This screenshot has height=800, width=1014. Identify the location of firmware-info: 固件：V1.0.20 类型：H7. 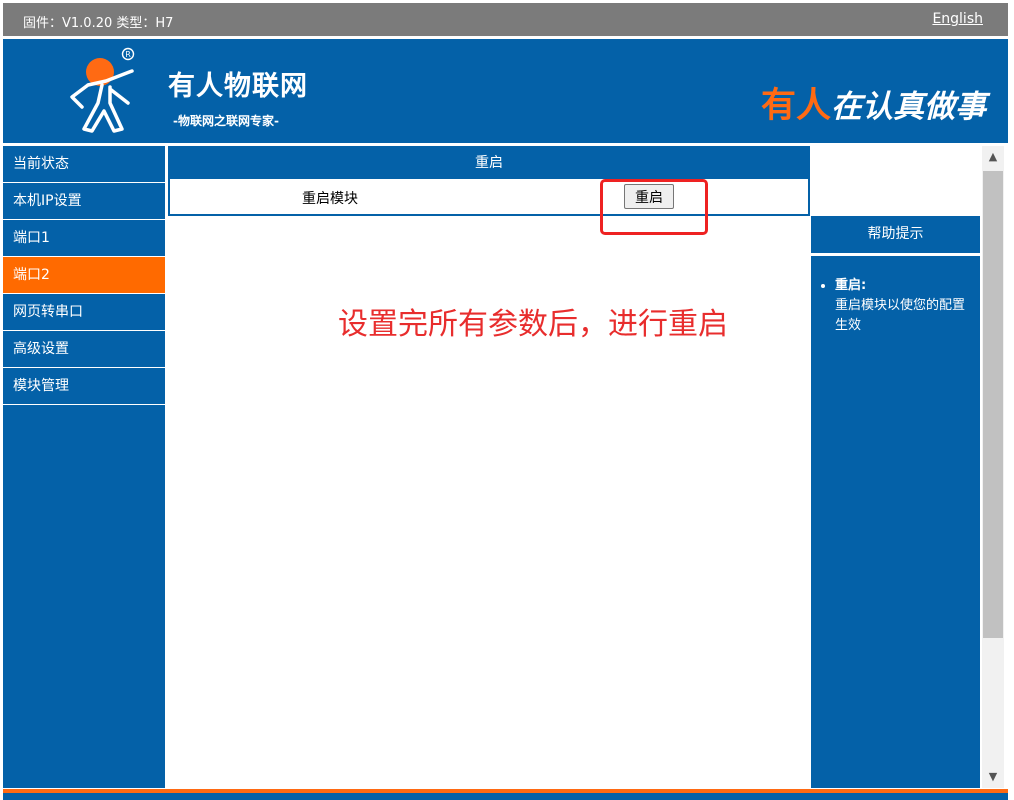
(98, 23).